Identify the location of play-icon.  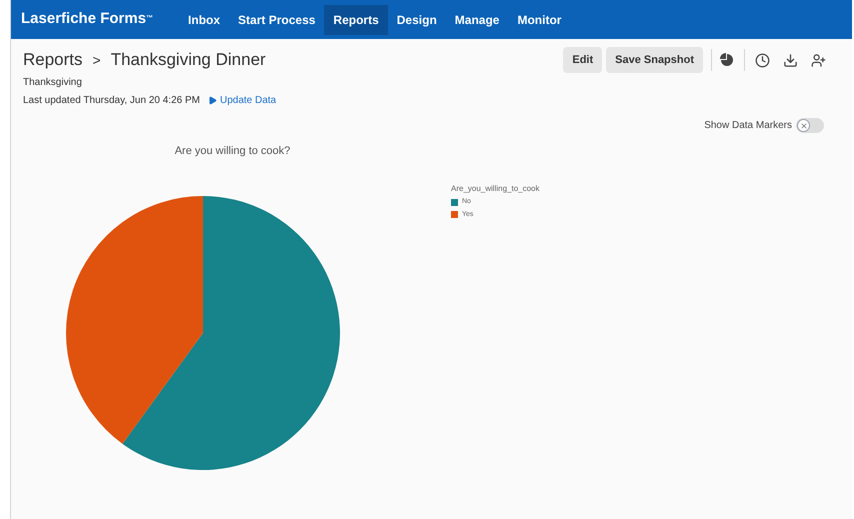
(212, 100).